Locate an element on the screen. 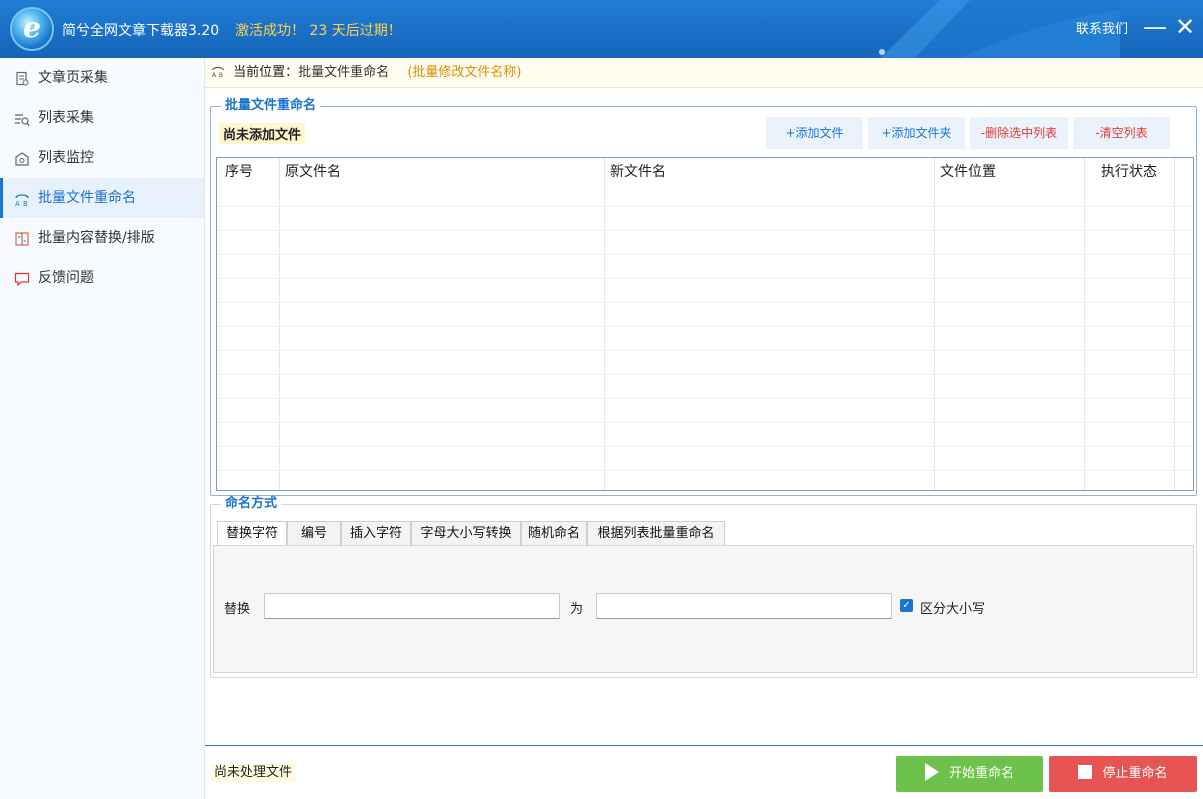 The width and height of the screenshot is (1203, 799). replace-label: 替换 is located at coordinates (237, 609).